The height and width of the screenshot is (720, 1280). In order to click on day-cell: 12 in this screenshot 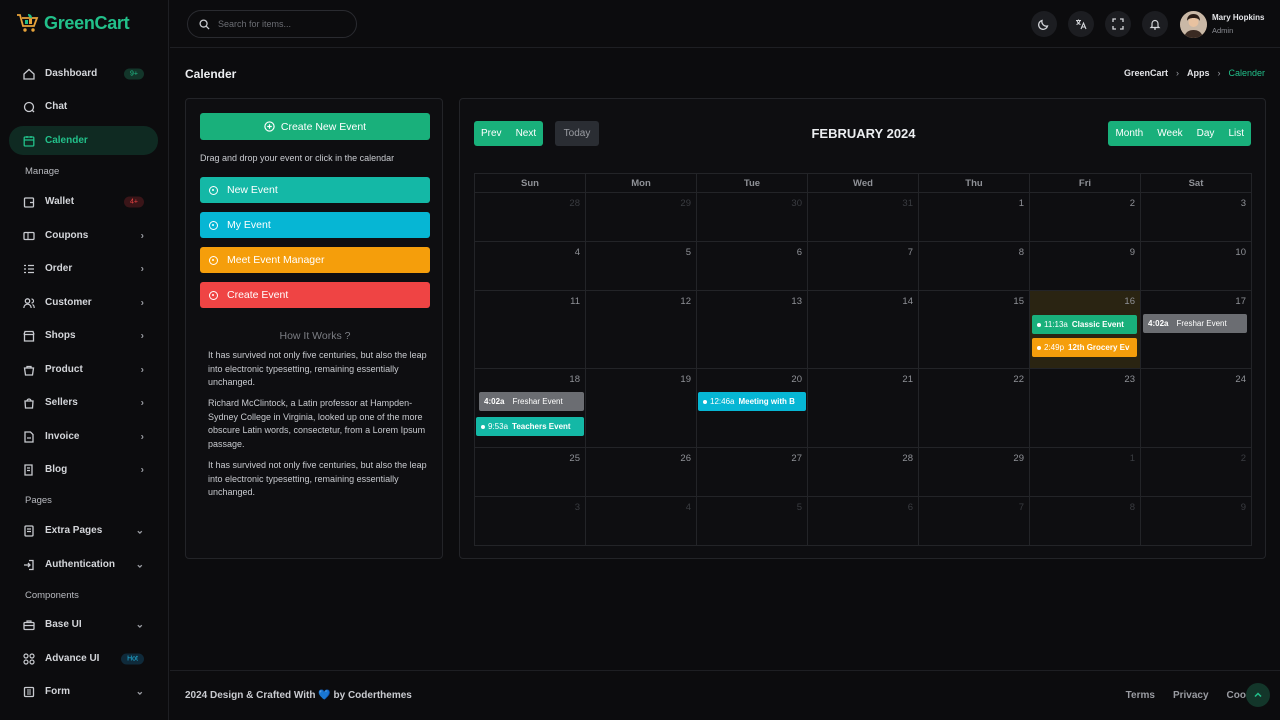, I will do `click(641, 330)`.